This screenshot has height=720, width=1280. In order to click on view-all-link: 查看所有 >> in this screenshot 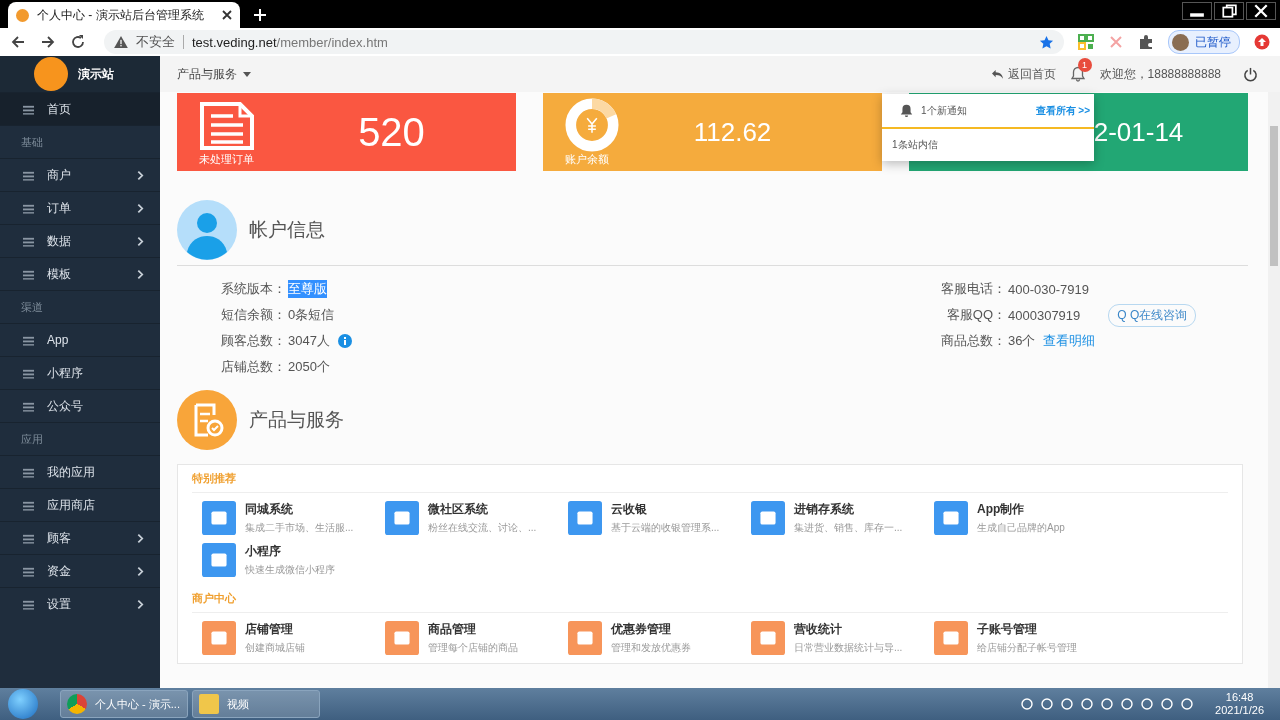, I will do `click(1062, 110)`.